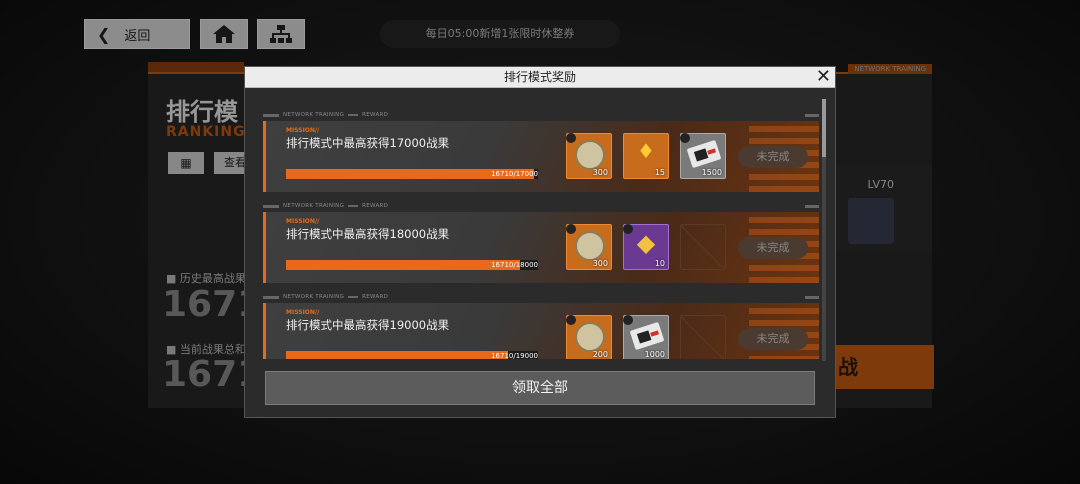 The image size is (1080, 484). I want to click on mission-progress-bar: 16710/17000, so click(412, 174).